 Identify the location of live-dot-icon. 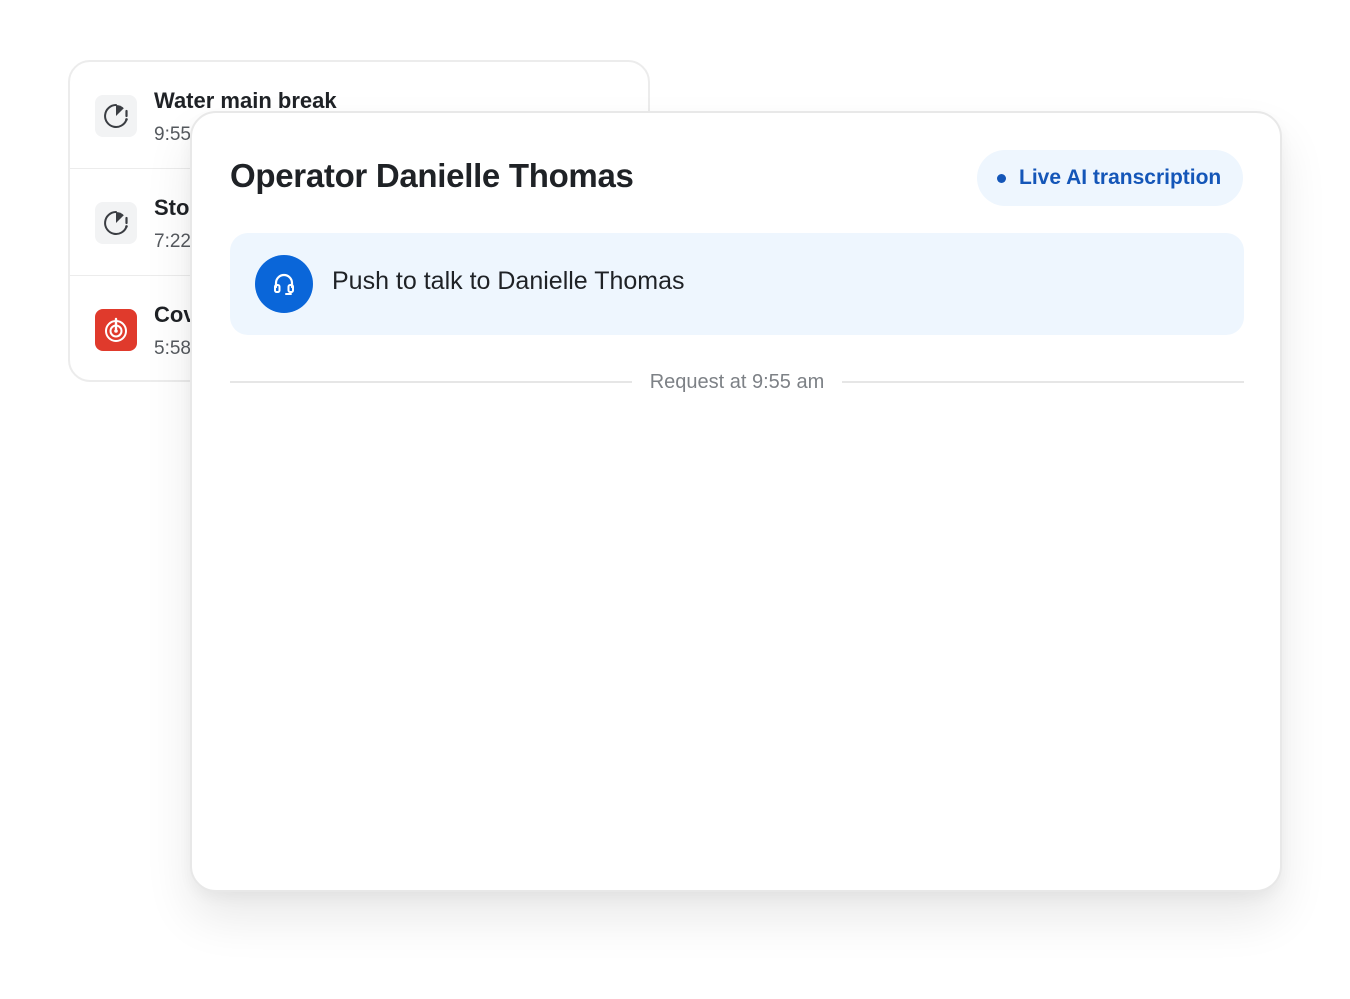
(1001, 178).